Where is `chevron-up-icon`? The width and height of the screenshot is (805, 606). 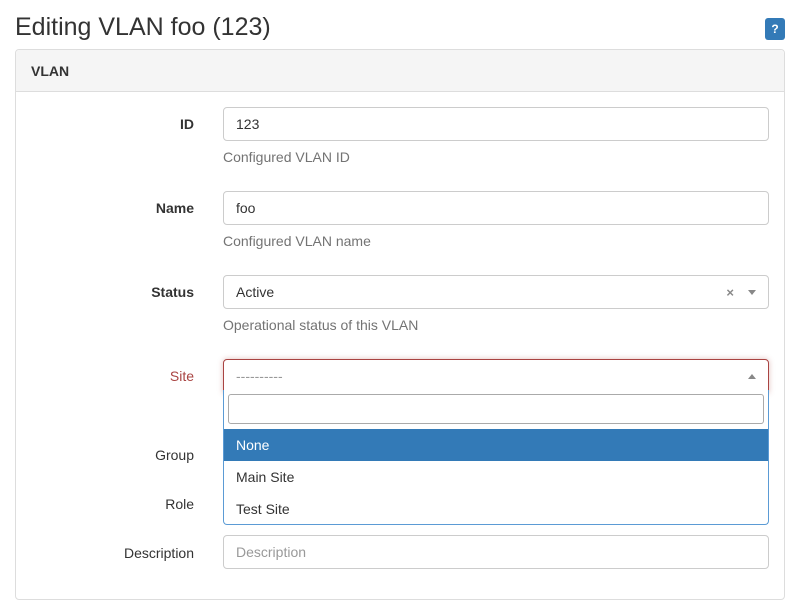
chevron-up-icon is located at coordinates (752, 376).